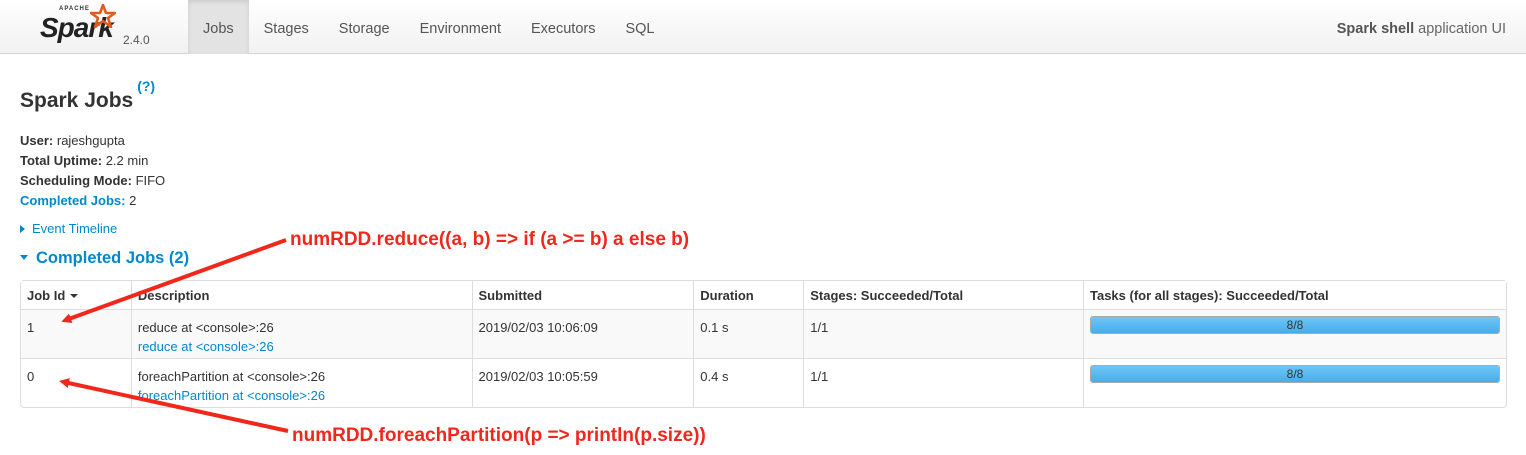 The width and height of the screenshot is (1526, 455). I want to click on collapse-arrow-icon, so click(24, 257).